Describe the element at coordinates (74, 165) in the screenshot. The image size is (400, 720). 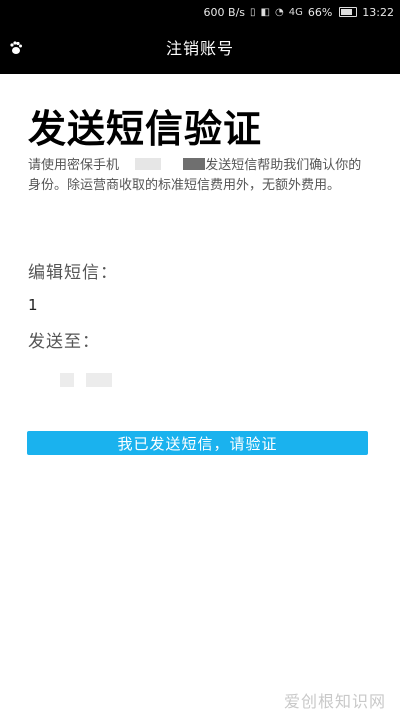
I see `description-prefix: 请使用密保手机` at that location.